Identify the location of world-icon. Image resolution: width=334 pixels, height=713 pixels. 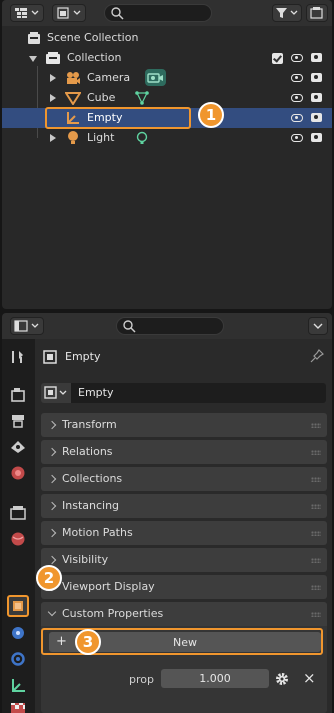
(18, 539).